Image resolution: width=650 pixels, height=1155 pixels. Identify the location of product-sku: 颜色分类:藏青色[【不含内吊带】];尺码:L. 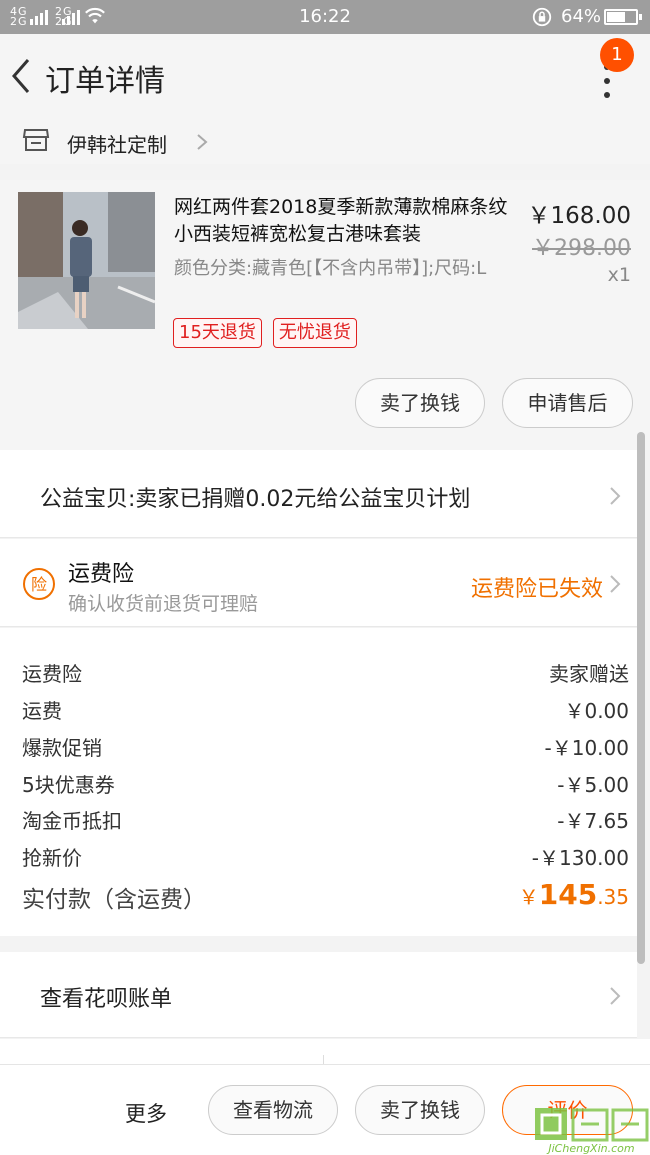
(330, 268).